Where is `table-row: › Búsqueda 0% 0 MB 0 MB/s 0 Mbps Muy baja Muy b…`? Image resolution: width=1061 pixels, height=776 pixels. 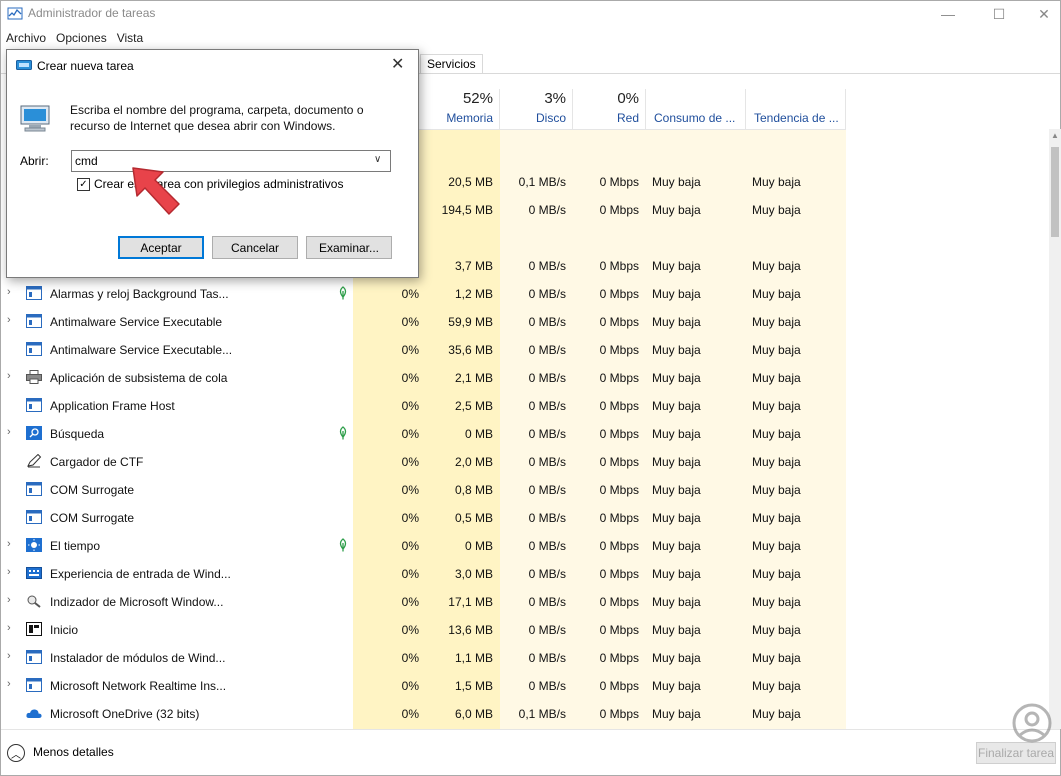
table-row: › Búsqueda 0% 0 MB 0 MB/s 0 Mbps Muy baja Muy b… is located at coordinates (423, 433).